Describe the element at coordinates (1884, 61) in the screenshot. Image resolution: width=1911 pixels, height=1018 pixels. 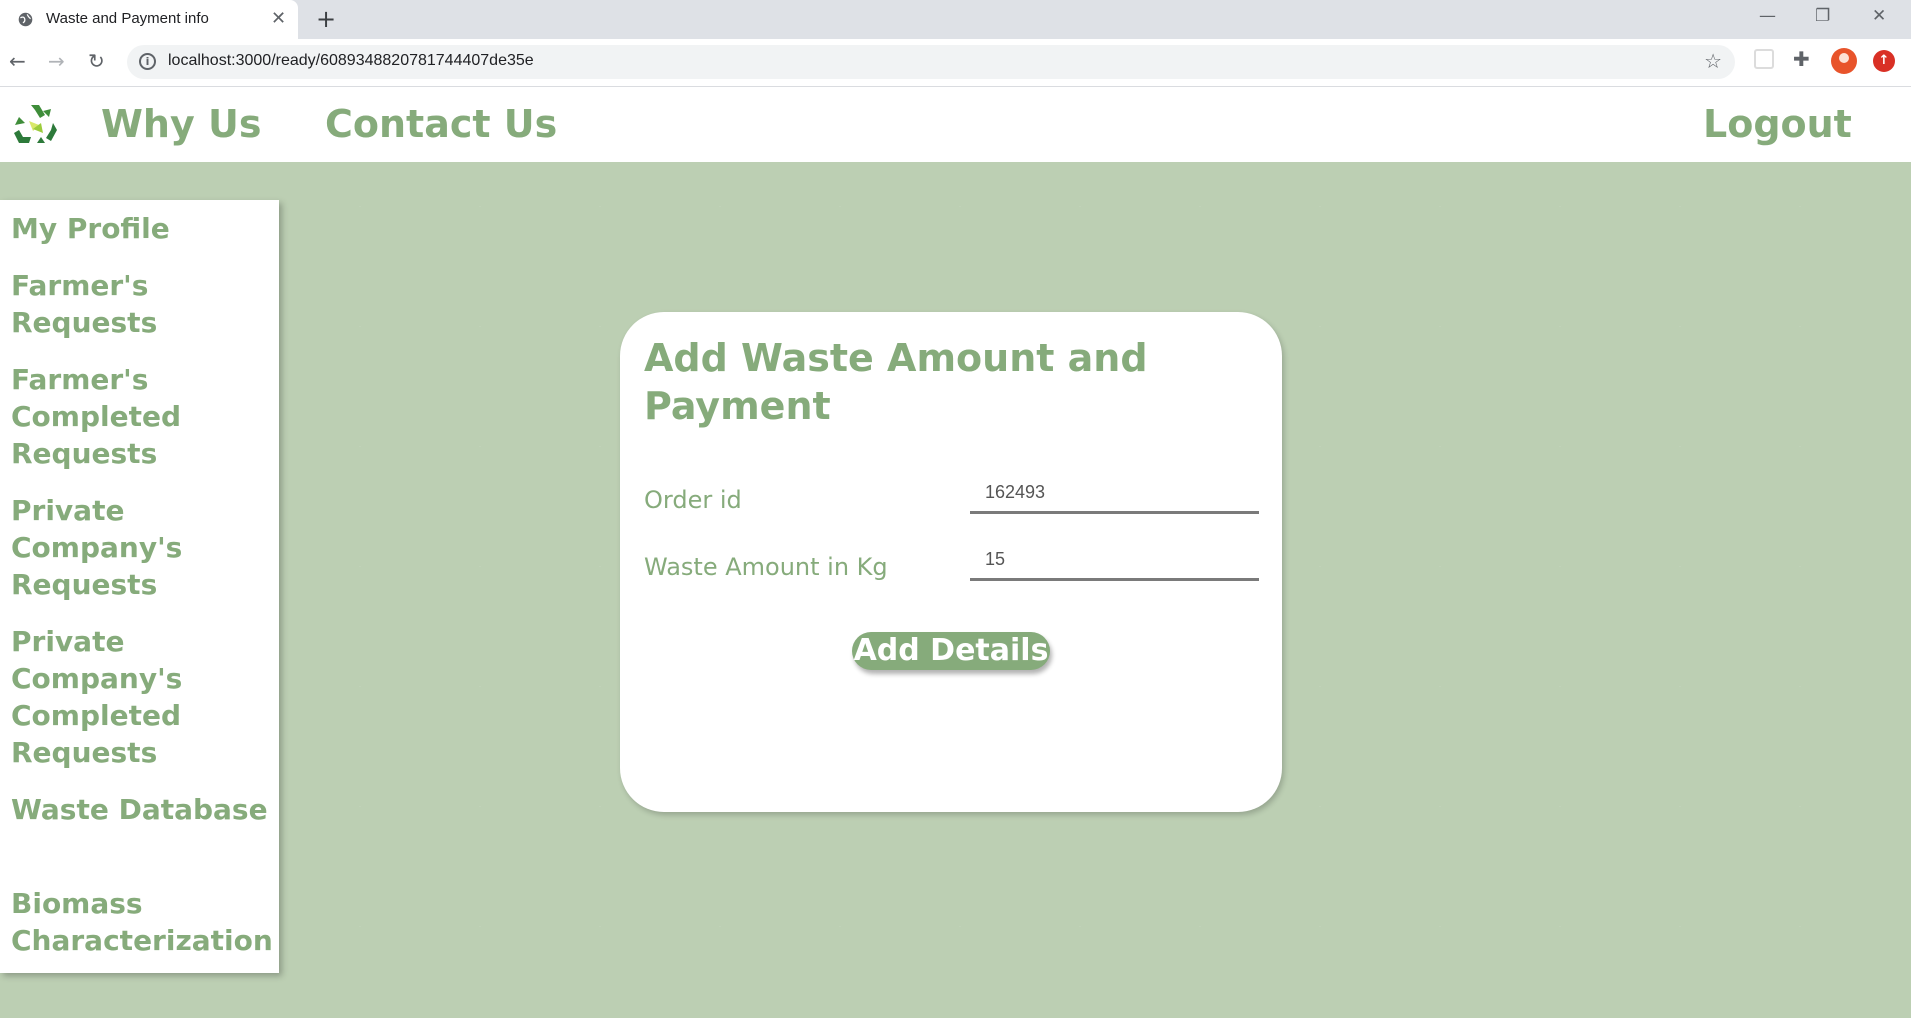
I see `update-icon: ↑` at that location.